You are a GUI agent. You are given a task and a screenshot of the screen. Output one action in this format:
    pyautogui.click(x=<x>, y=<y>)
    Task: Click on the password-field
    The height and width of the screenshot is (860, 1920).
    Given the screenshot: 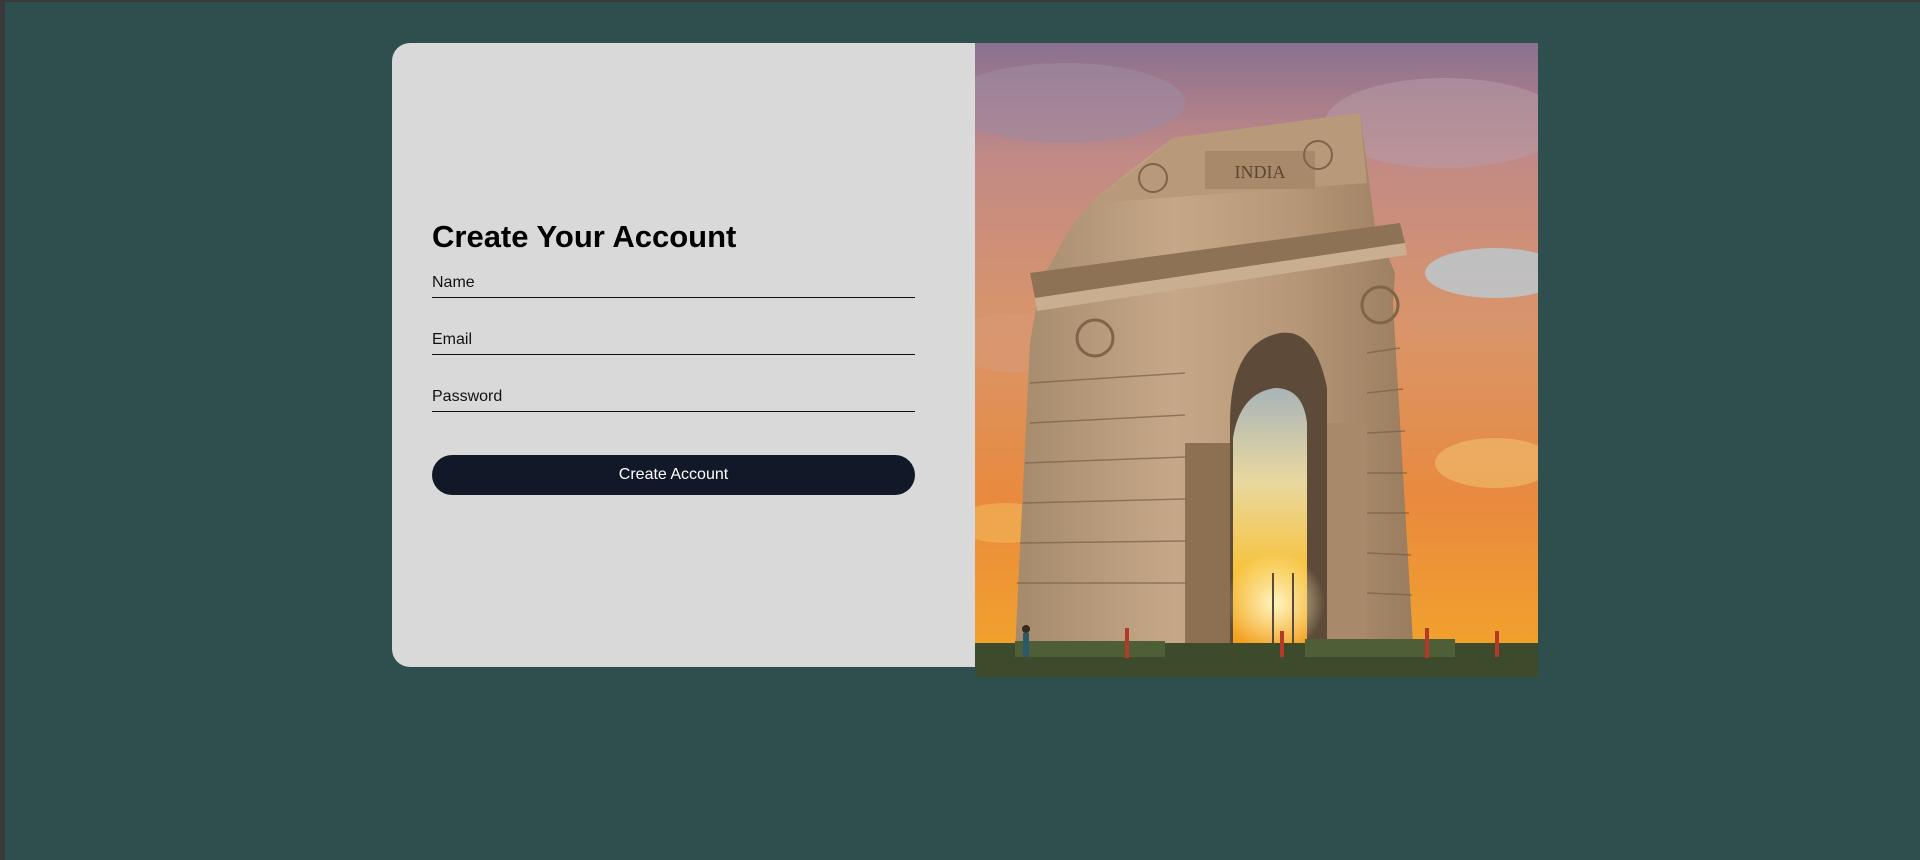 What is the action you would take?
    pyautogui.click(x=673, y=394)
    